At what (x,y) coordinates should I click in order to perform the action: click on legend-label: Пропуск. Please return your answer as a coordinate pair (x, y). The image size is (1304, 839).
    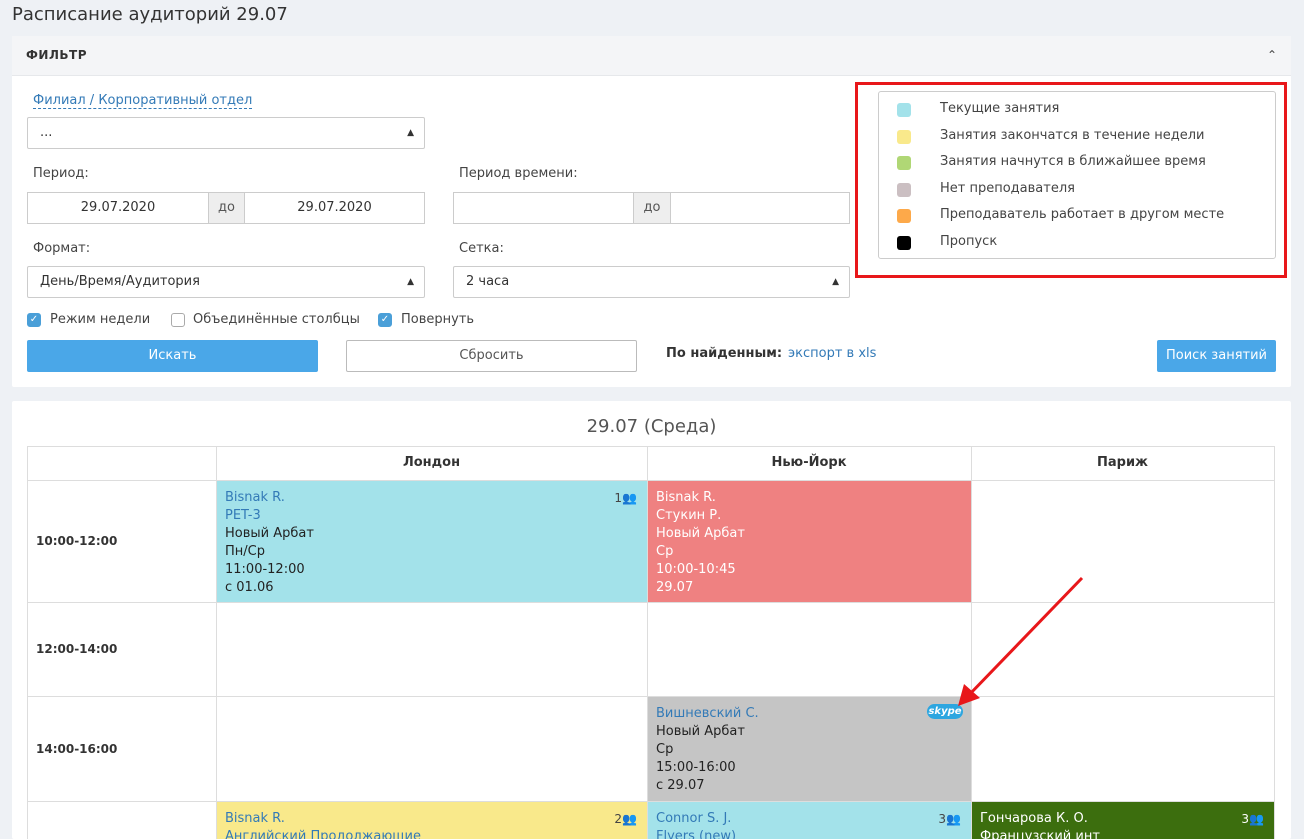
    Looking at the image, I should click on (969, 241).